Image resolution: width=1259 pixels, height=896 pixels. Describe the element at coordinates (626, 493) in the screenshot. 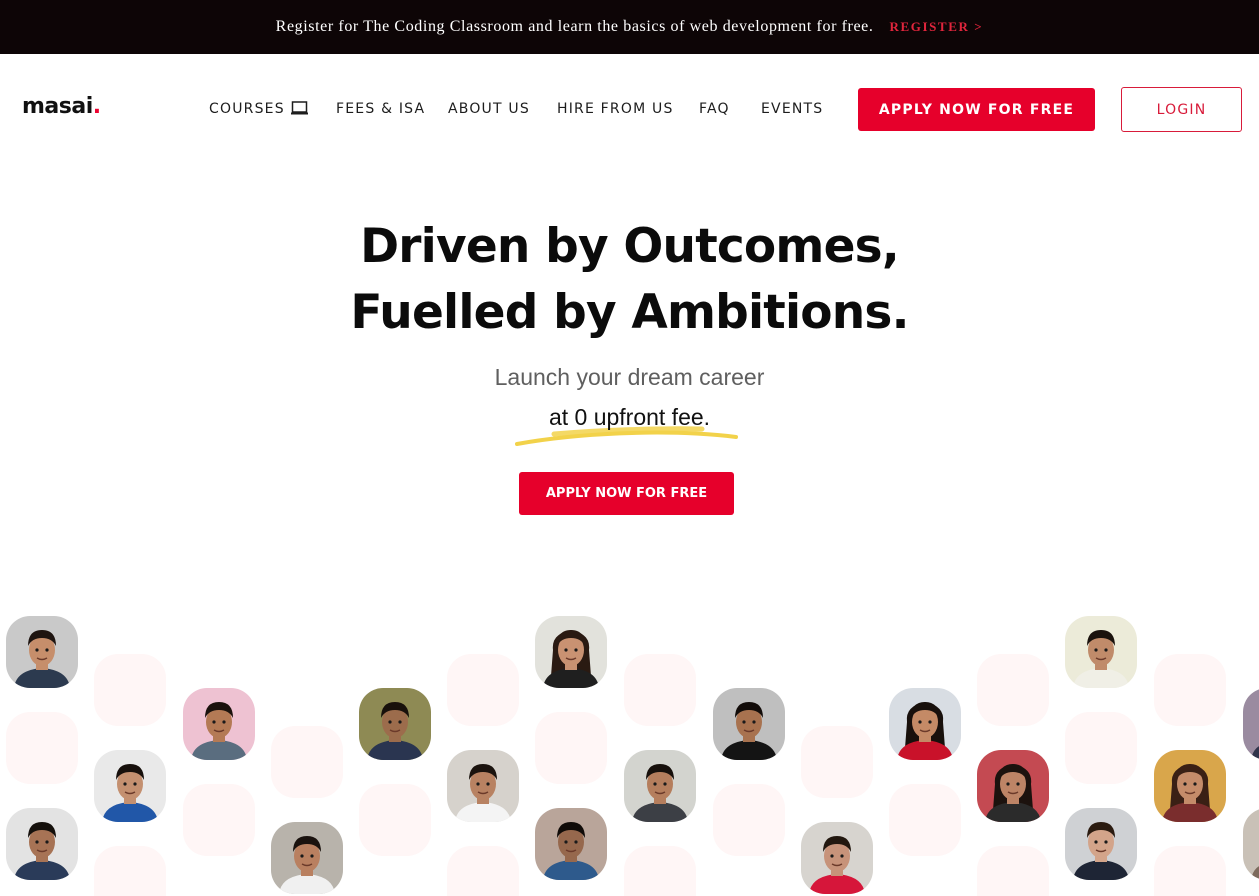

I see `apply-now-hero-button: APPLY NOW FOR FREE` at that location.